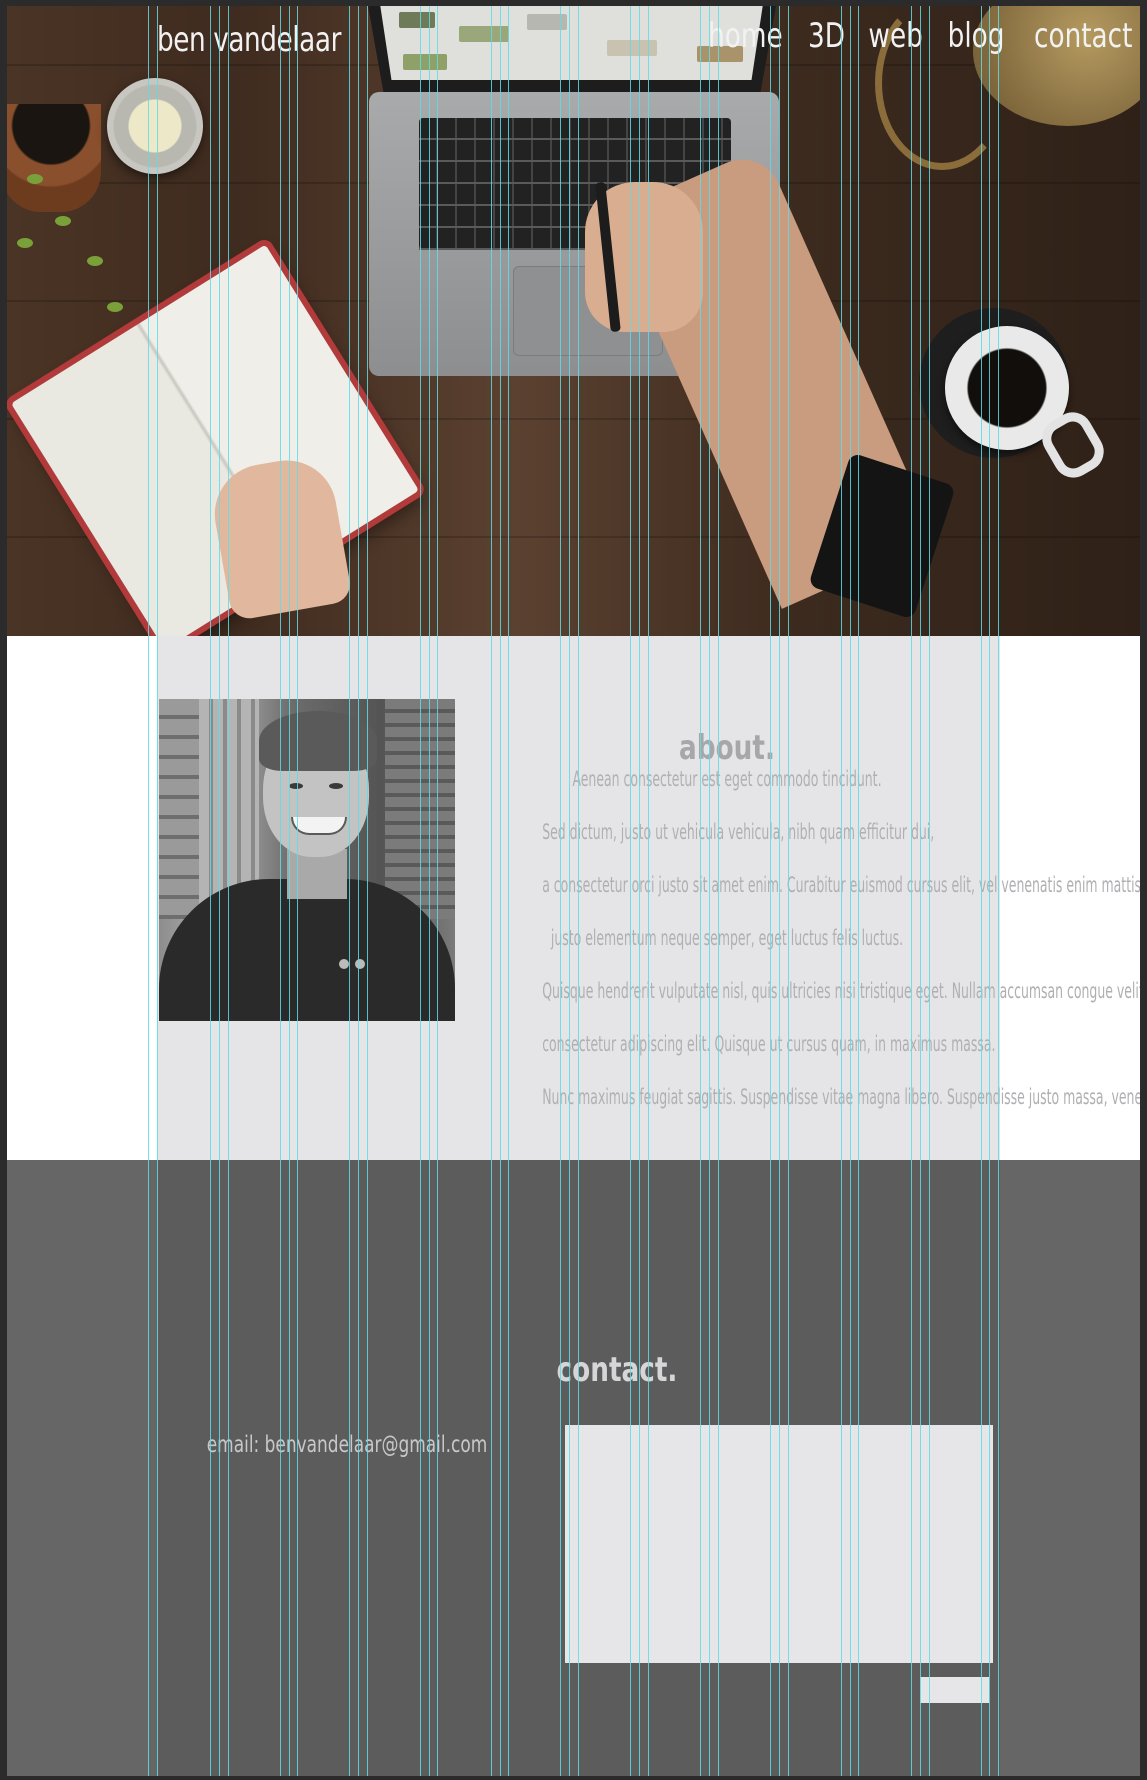  What do you see at coordinates (347, 1445) in the screenshot?
I see `contact-email: email: benvandelaar@gmail.com` at bounding box center [347, 1445].